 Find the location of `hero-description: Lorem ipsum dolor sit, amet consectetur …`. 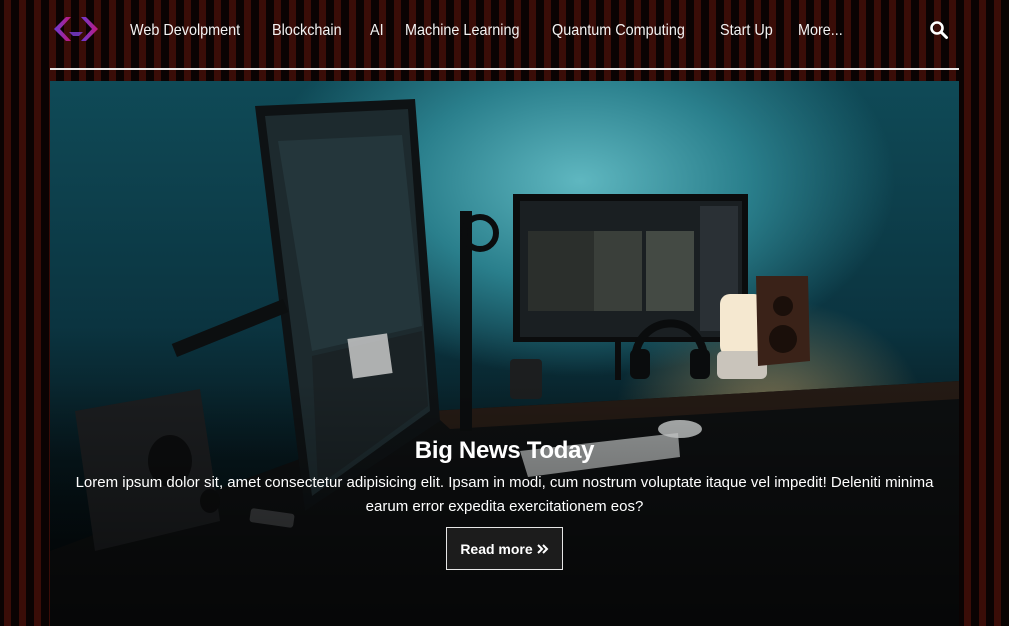

hero-description: Lorem ipsum dolor sit, amet consectetur … is located at coordinates (504, 494).